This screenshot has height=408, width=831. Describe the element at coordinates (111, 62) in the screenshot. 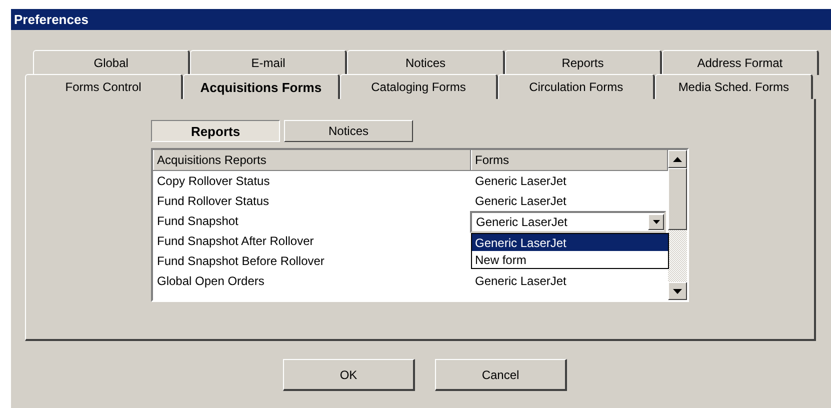

I see `tab: Global` at that location.